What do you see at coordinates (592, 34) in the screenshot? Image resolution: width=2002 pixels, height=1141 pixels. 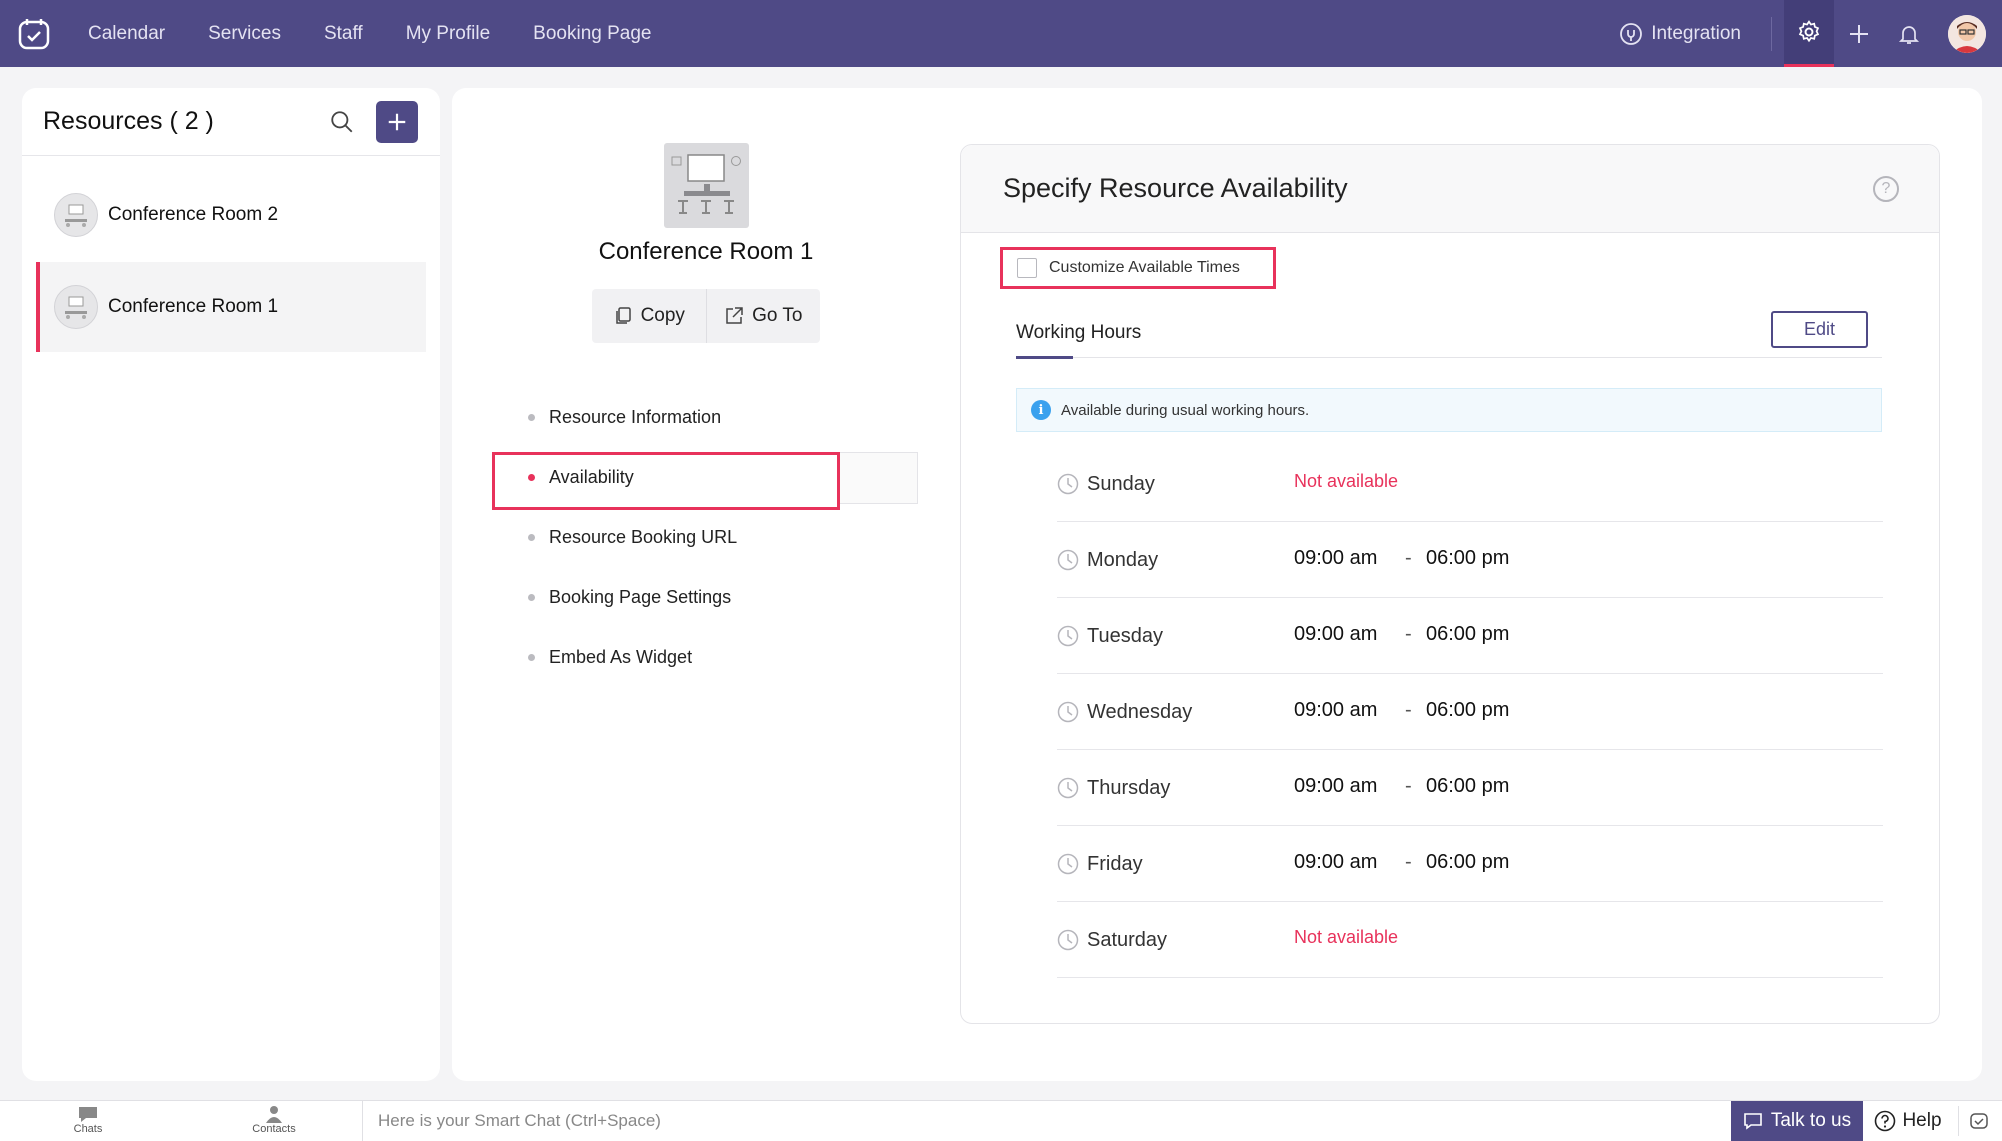 I see `nav-booking-page: Booking Page` at bounding box center [592, 34].